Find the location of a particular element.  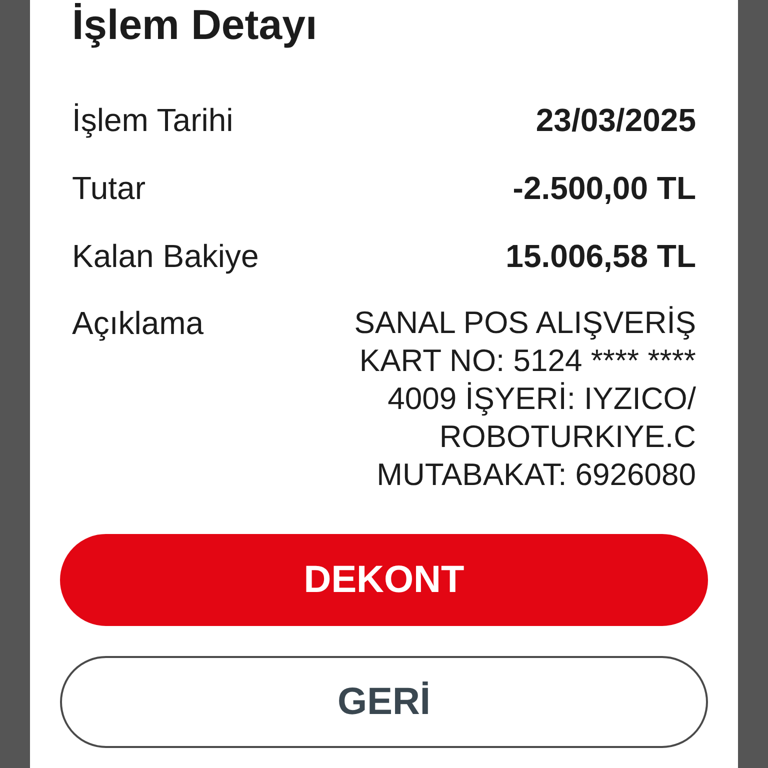

dialog-title: İşlem Detayı is located at coordinates (195, 25).